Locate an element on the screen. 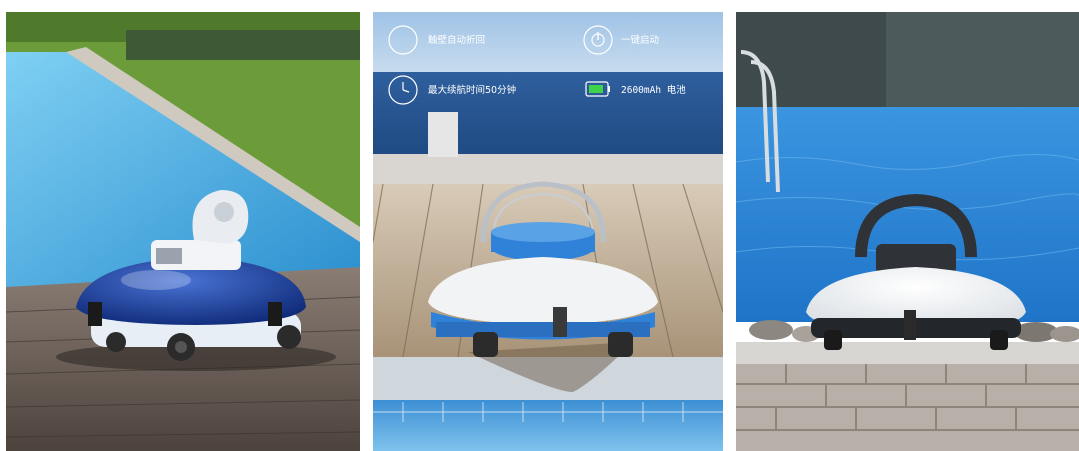  feature-label: 一键启动 is located at coordinates (640, 40).